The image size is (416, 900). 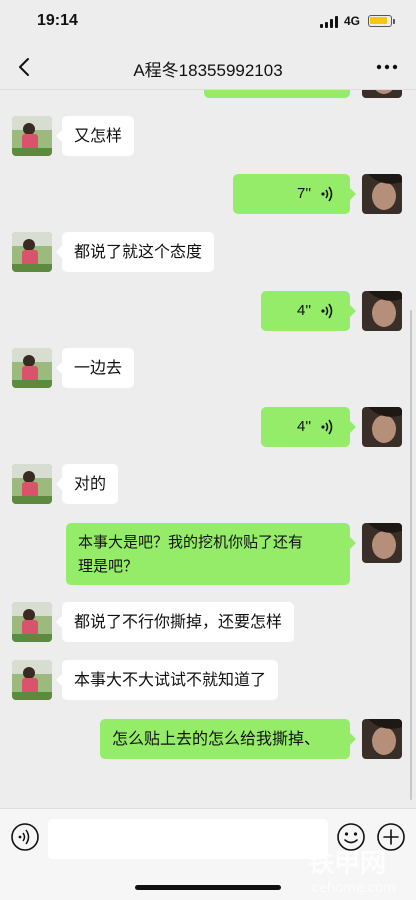 I want to click on chat-title: A程冬18355992103, so click(x=208, y=70).